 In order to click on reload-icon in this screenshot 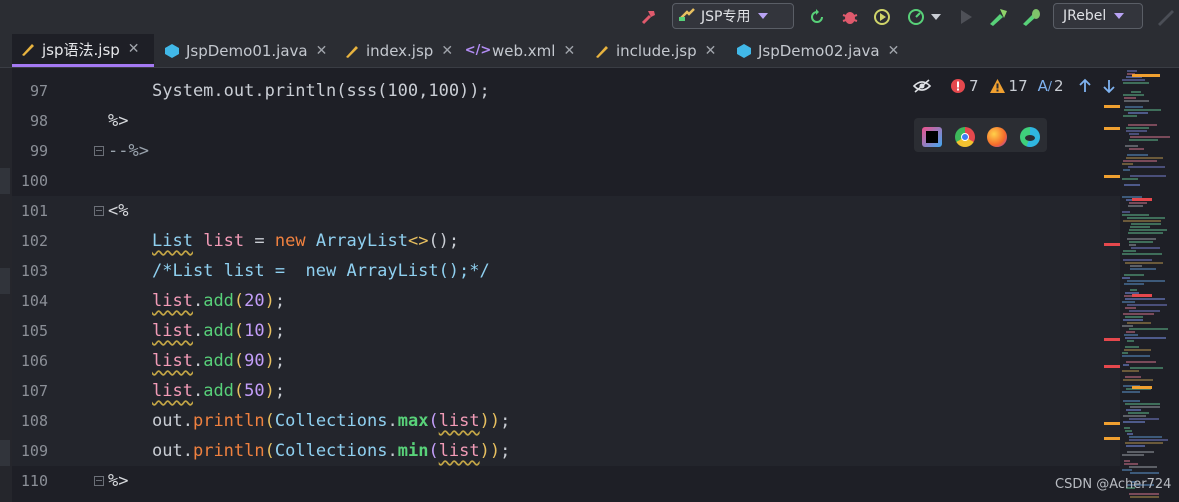, I will do `click(817, 17)`.